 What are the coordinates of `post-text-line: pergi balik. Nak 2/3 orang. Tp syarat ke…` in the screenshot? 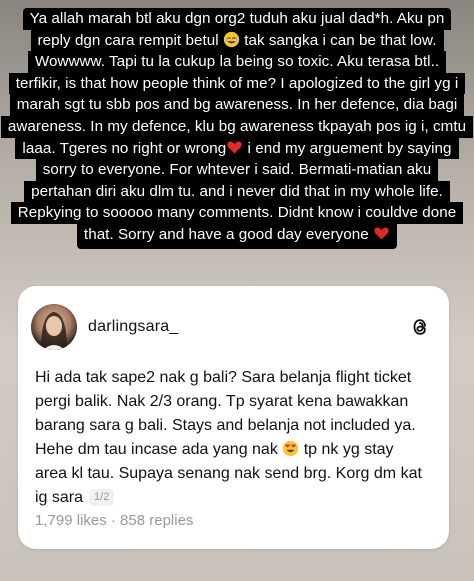 It's located at (222, 401).